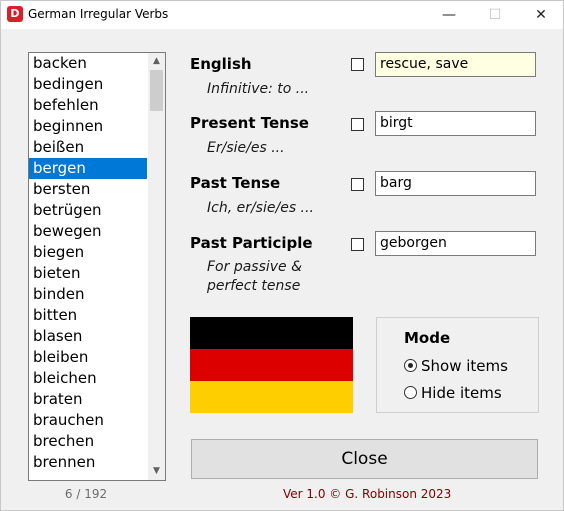 This screenshot has height=511, width=564. I want to click on hide-items-label: Hide items, so click(461, 393).